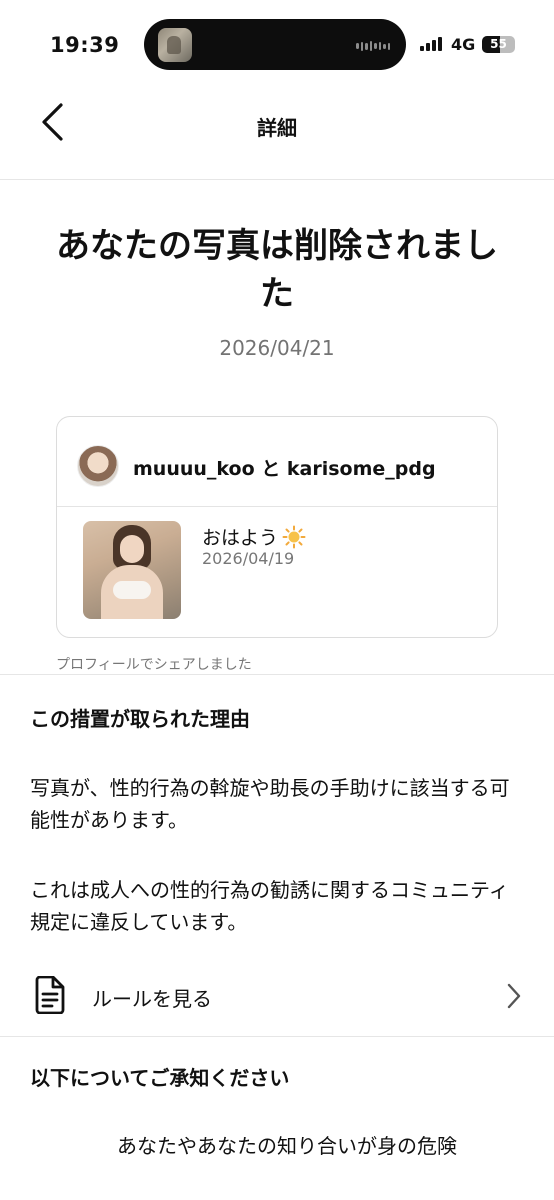 This screenshot has height=1200, width=554. What do you see at coordinates (154, 665) in the screenshot?
I see `share-note: プロフィールでシェアしました` at bounding box center [154, 665].